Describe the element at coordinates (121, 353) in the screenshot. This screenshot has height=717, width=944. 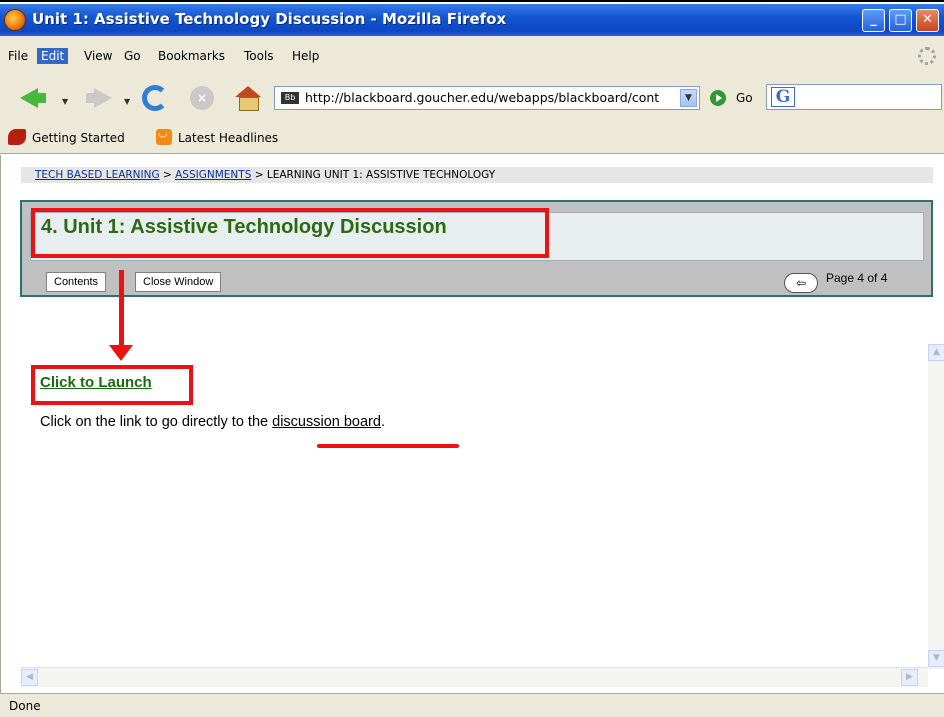
I see `annotation-arrow-head` at that location.